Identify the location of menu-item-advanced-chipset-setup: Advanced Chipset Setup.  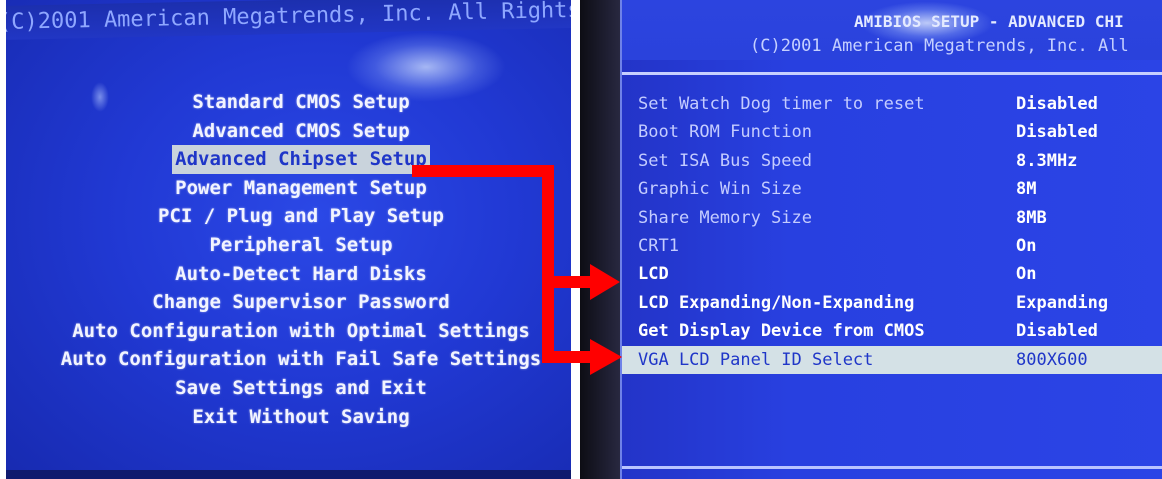
(288, 159).